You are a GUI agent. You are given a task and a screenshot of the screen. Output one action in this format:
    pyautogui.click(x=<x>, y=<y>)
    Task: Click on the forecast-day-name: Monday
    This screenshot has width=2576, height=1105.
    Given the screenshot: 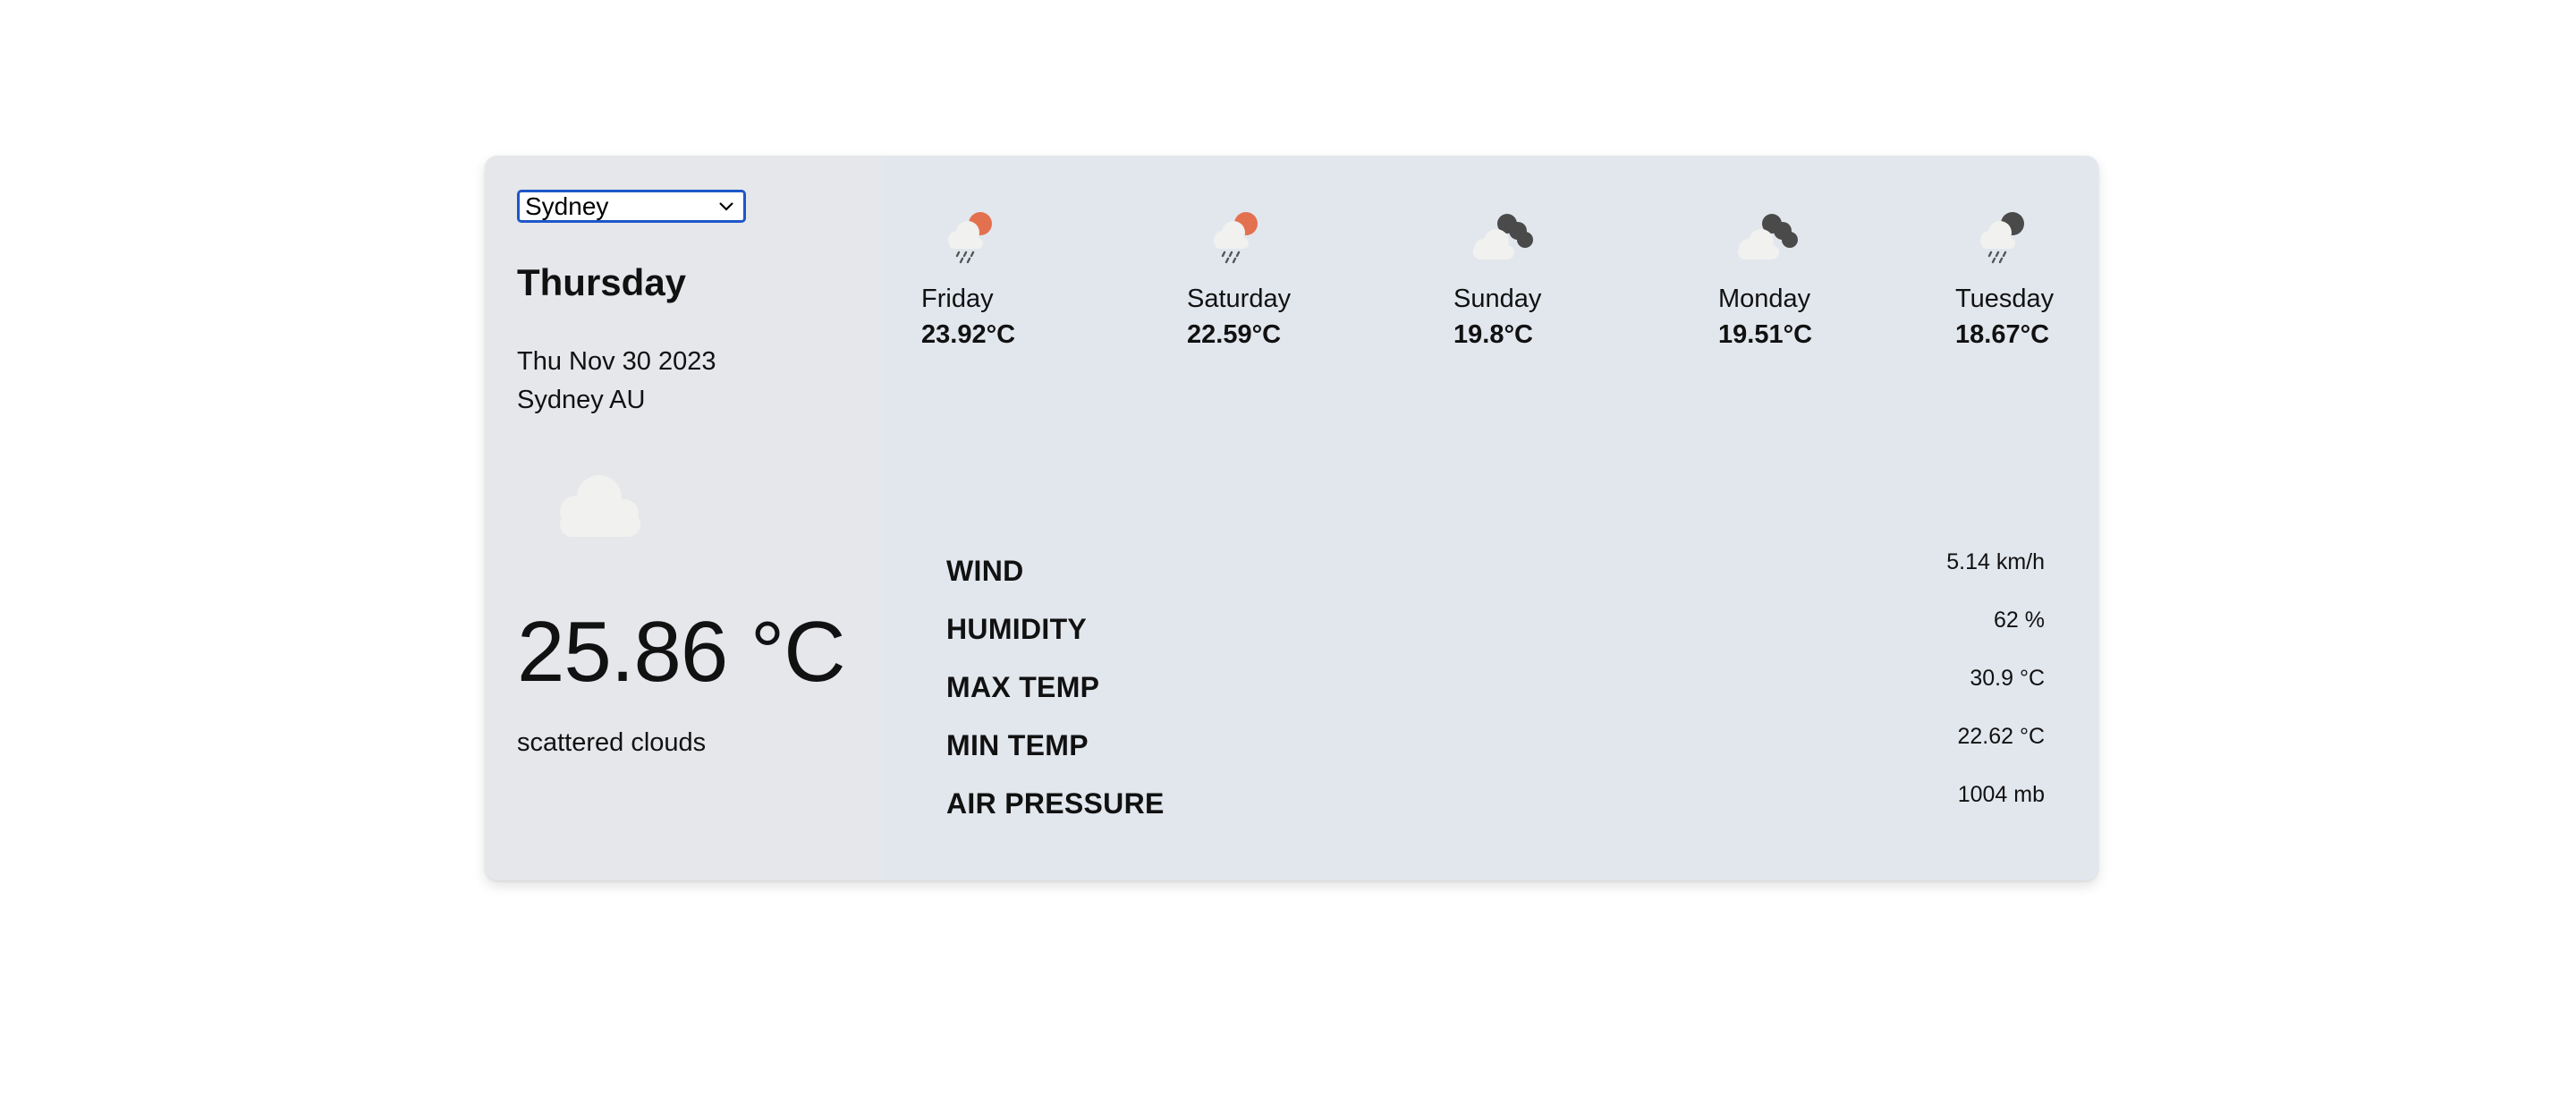 What is the action you would take?
    pyautogui.click(x=1764, y=299)
    